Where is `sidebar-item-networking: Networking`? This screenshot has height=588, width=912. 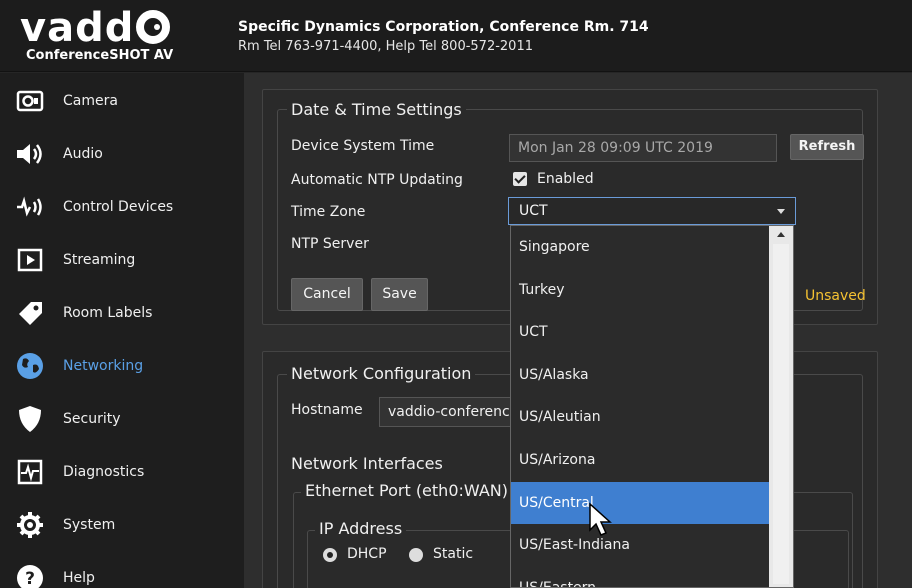 sidebar-item-networking: Networking is located at coordinates (122, 365).